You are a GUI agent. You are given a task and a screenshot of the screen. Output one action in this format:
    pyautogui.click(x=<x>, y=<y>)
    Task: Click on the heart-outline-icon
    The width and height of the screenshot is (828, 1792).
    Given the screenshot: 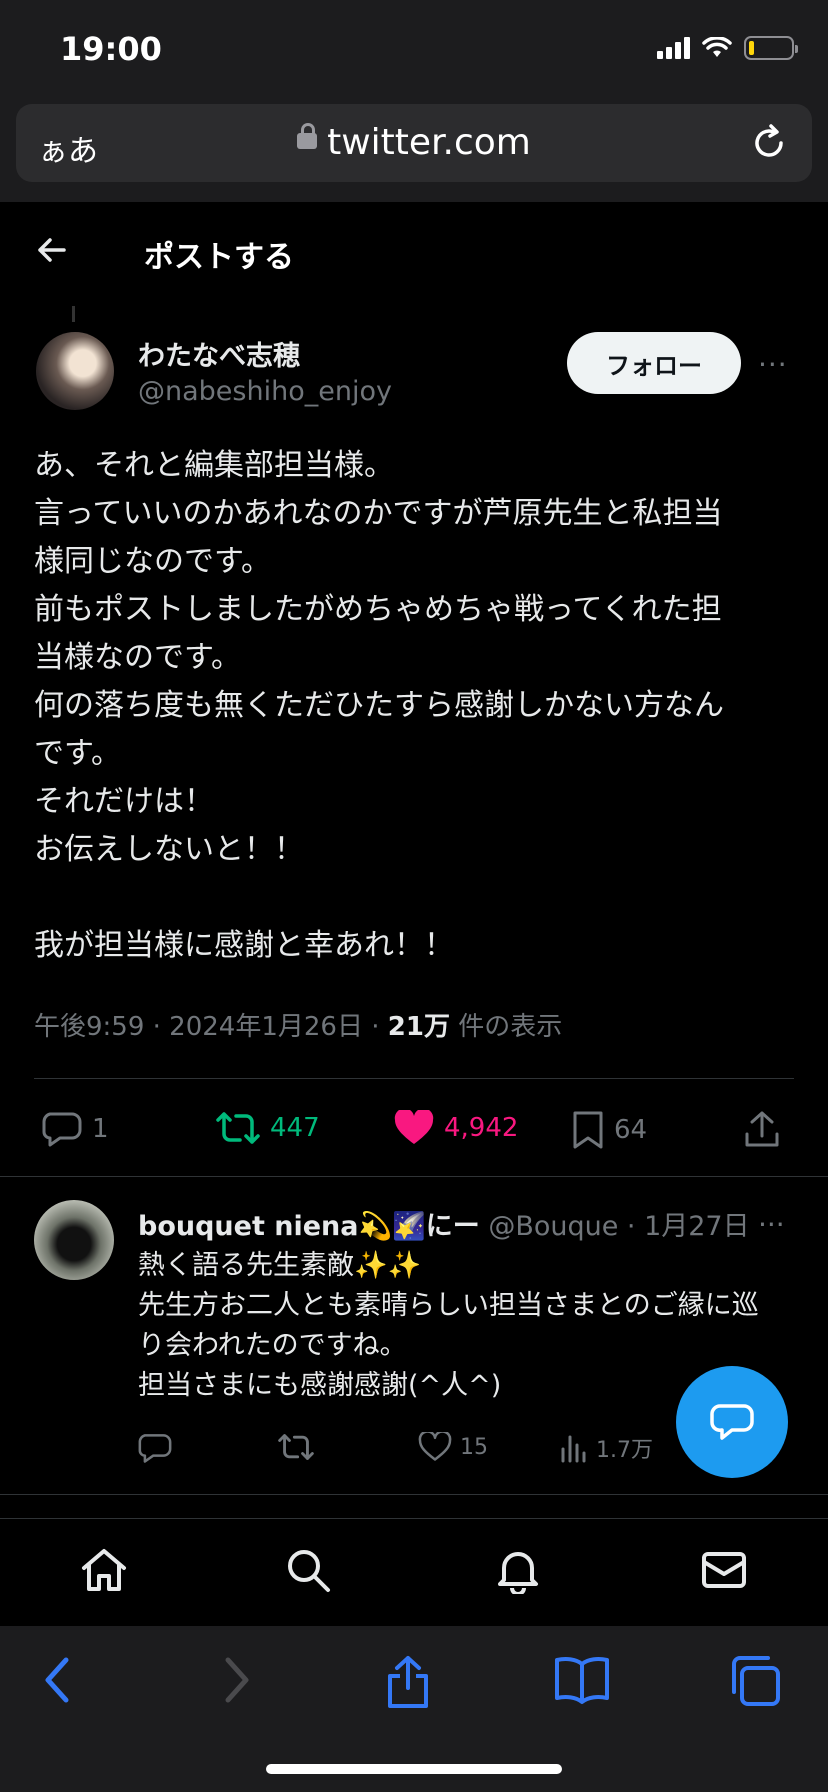 What is the action you would take?
    pyautogui.click(x=435, y=1446)
    